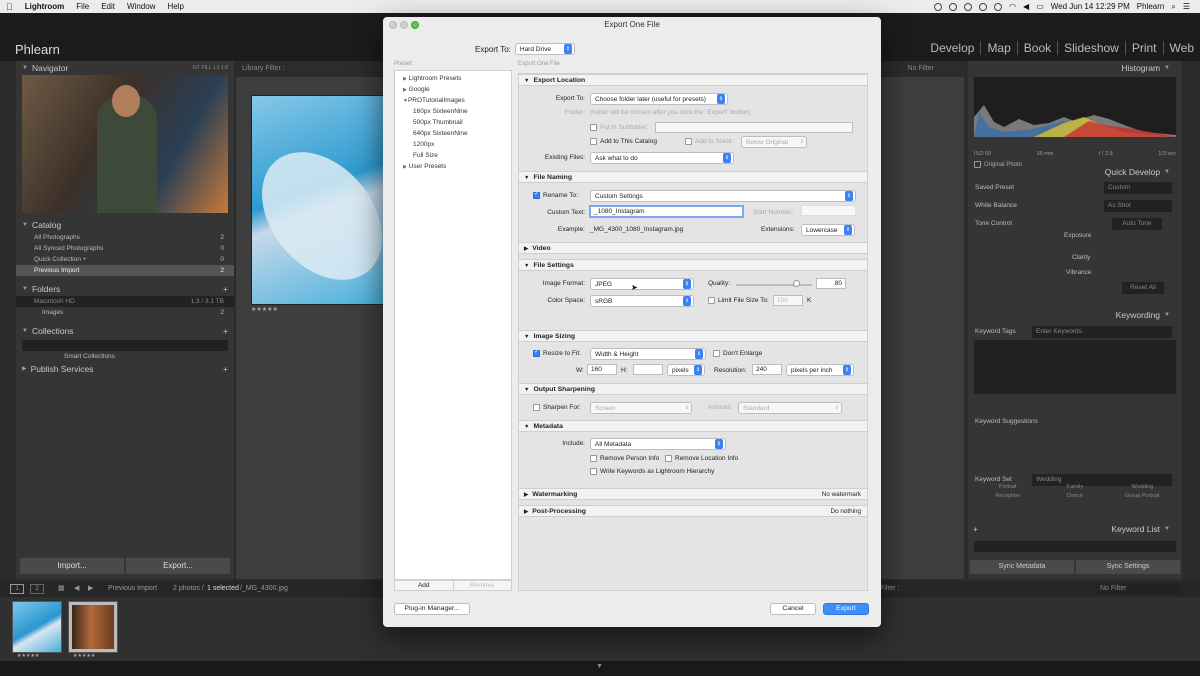 Image resolution: width=1200 pixels, height=676 pixels. What do you see at coordinates (1075, 68) in the screenshot?
I see `histogram-header: Histogram ▼` at bounding box center [1075, 68].